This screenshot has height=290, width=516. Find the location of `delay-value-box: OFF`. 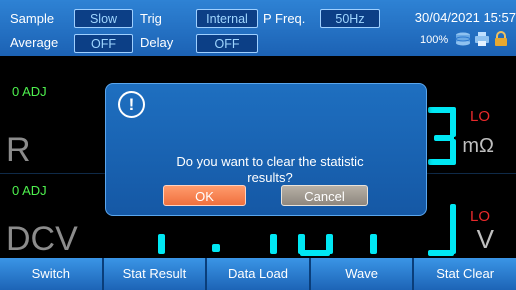

delay-value-box: OFF is located at coordinates (227, 43).